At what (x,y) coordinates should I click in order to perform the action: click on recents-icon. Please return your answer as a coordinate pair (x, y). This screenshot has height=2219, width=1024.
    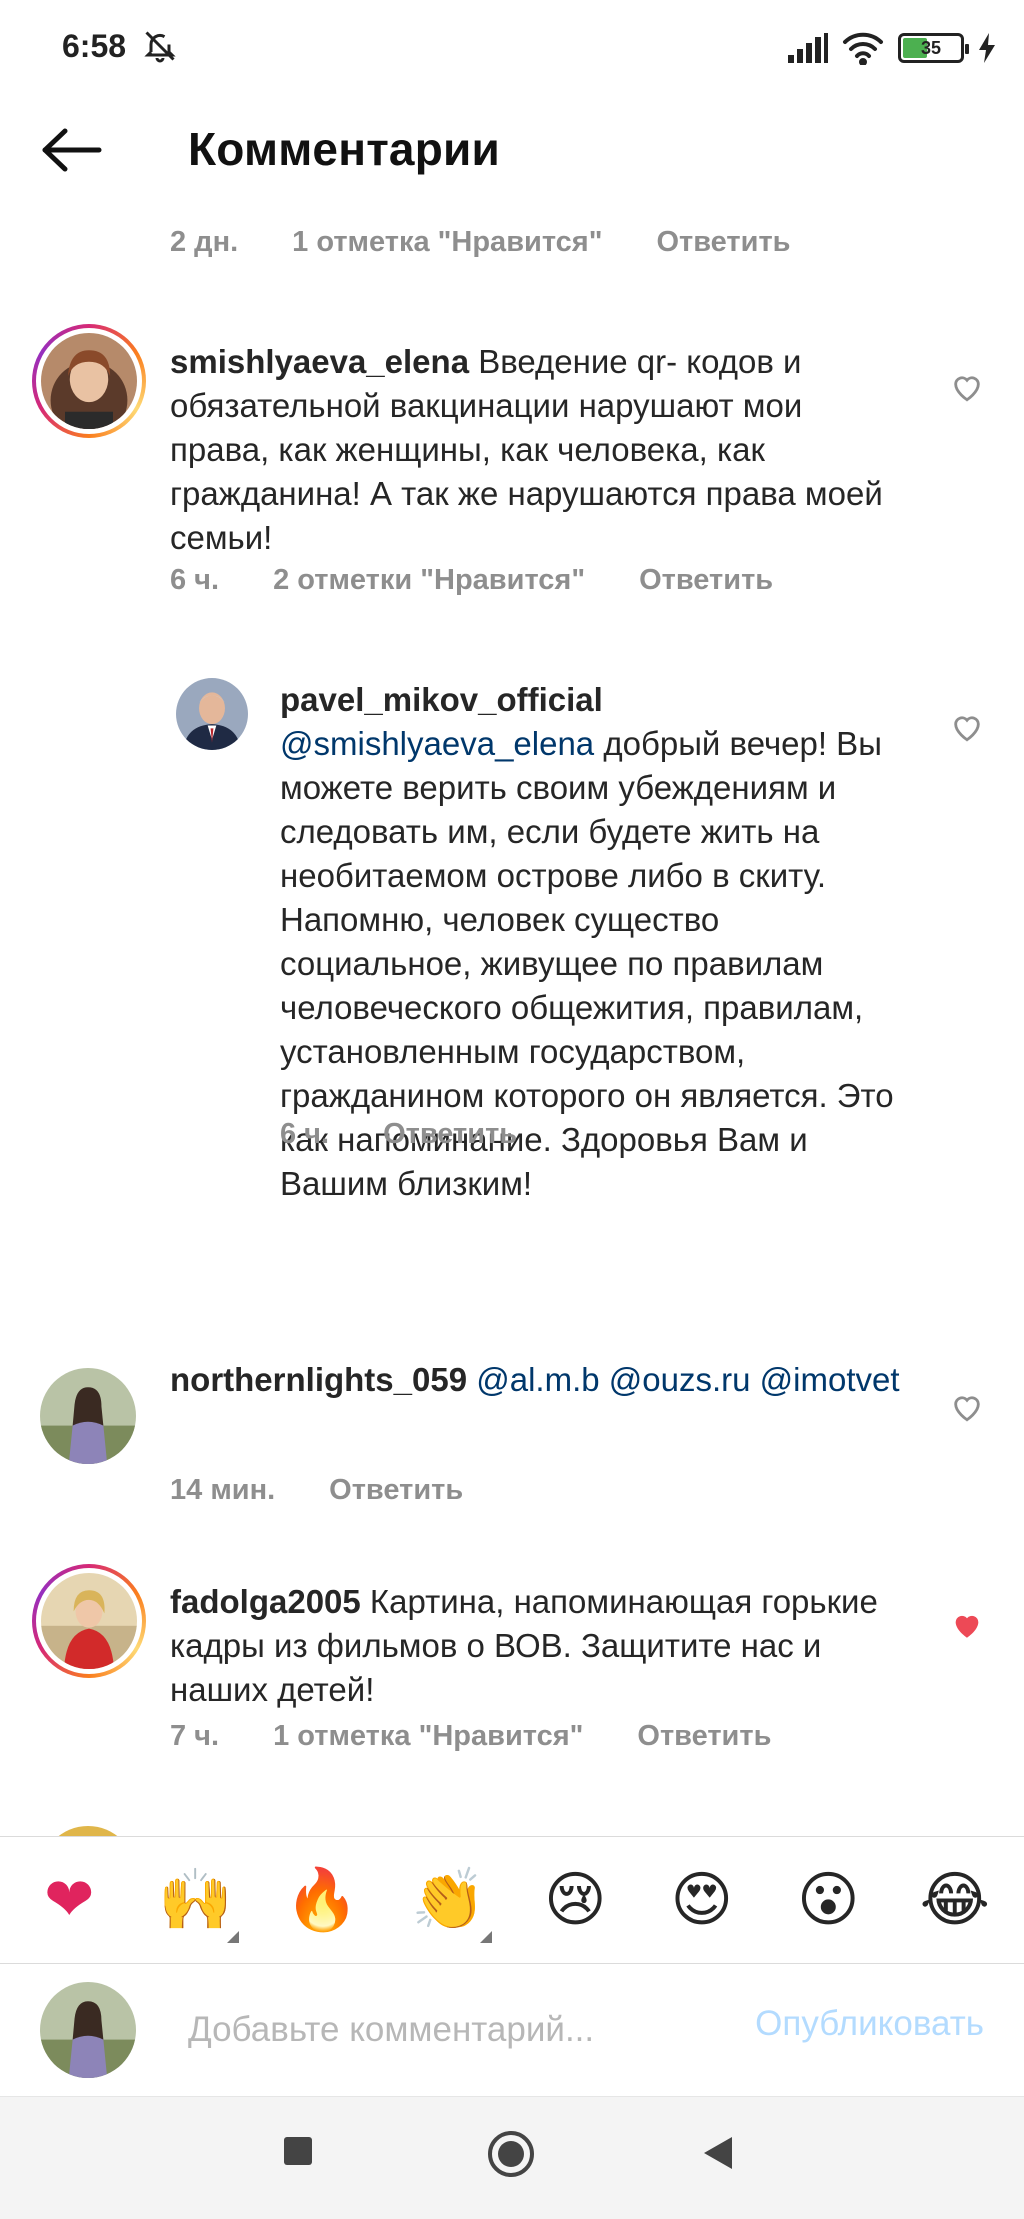
    Looking at the image, I should click on (298, 2151).